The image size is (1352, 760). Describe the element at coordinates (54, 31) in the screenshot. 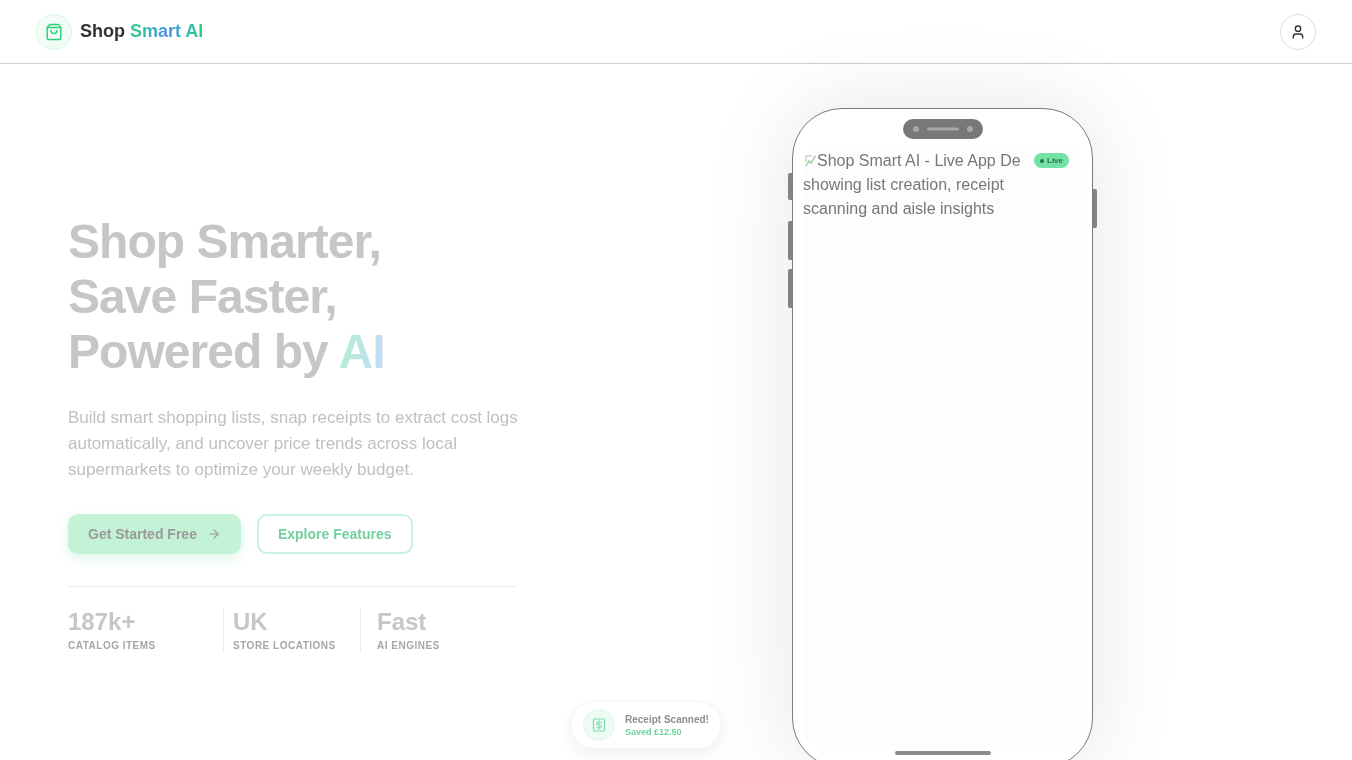

I see `shopping-bag-logo-icon` at that location.